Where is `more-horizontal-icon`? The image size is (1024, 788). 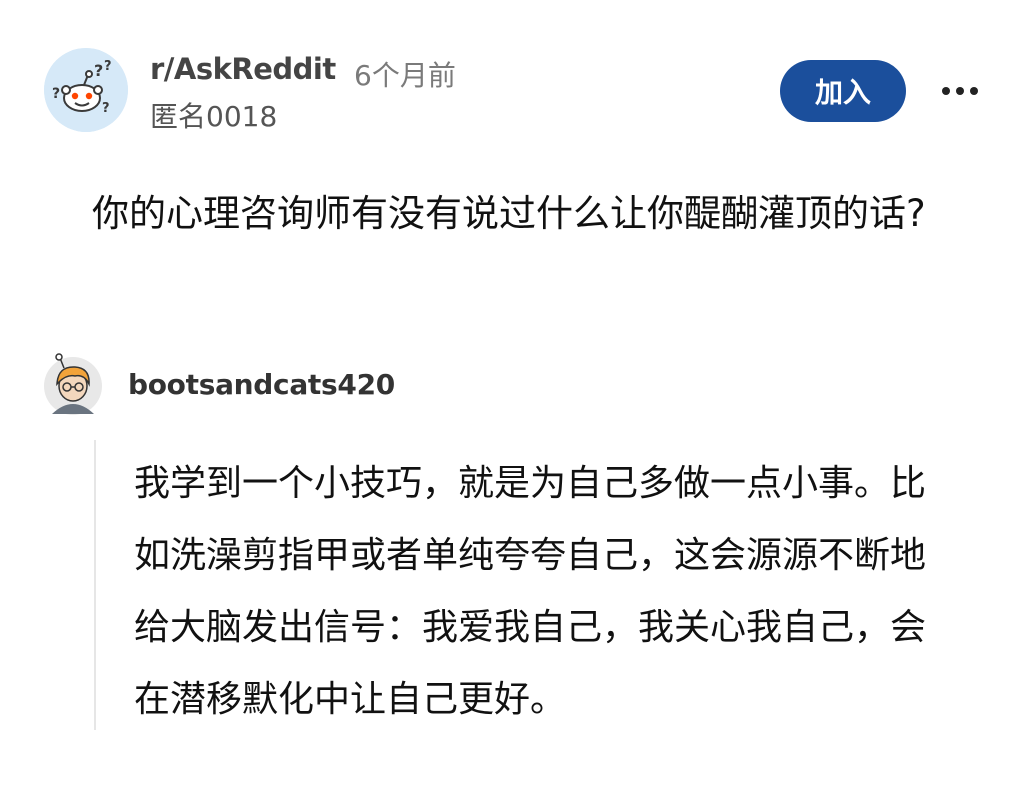
more-horizontal-icon is located at coordinates (960, 91).